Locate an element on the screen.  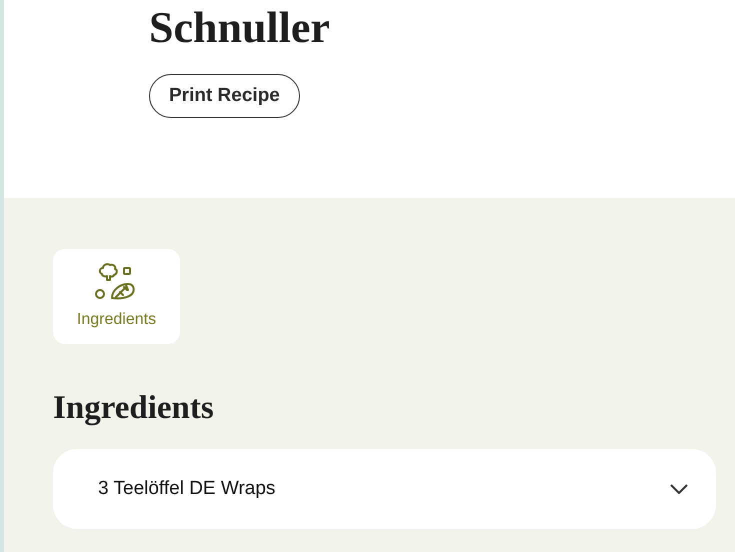
chevron-icon is located at coordinates (679, 489).